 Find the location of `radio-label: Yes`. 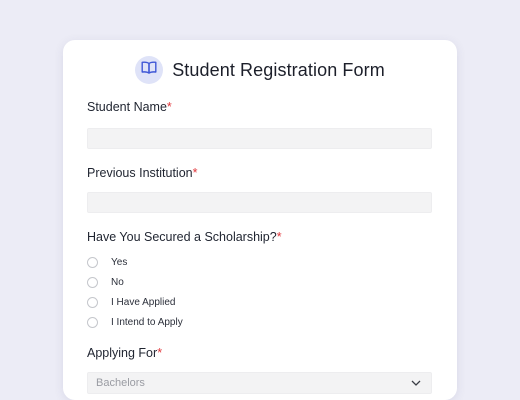

radio-label: Yes is located at coordinates (119, 262).